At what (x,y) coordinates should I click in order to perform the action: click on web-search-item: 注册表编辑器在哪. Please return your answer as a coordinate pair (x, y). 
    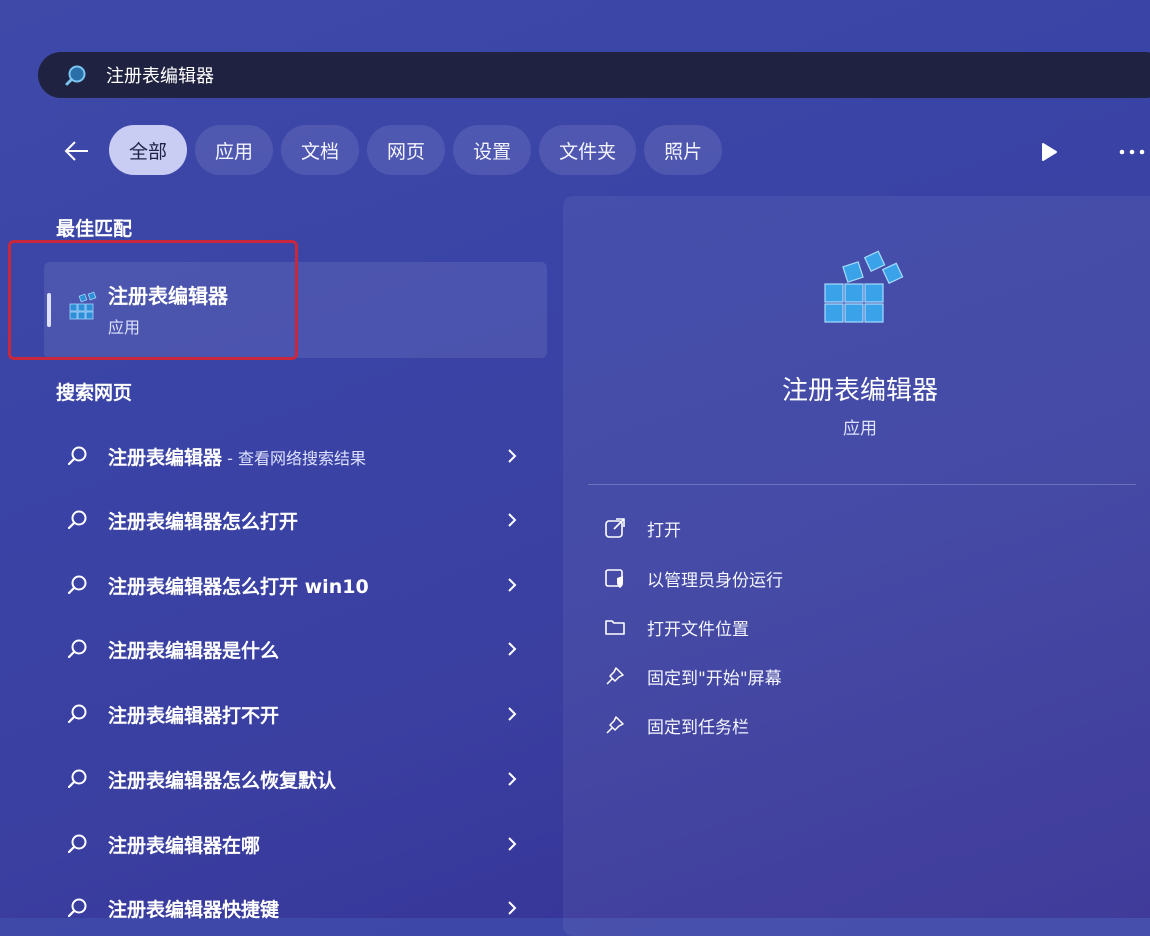
    Looking at the image, I should click on (296, 844).